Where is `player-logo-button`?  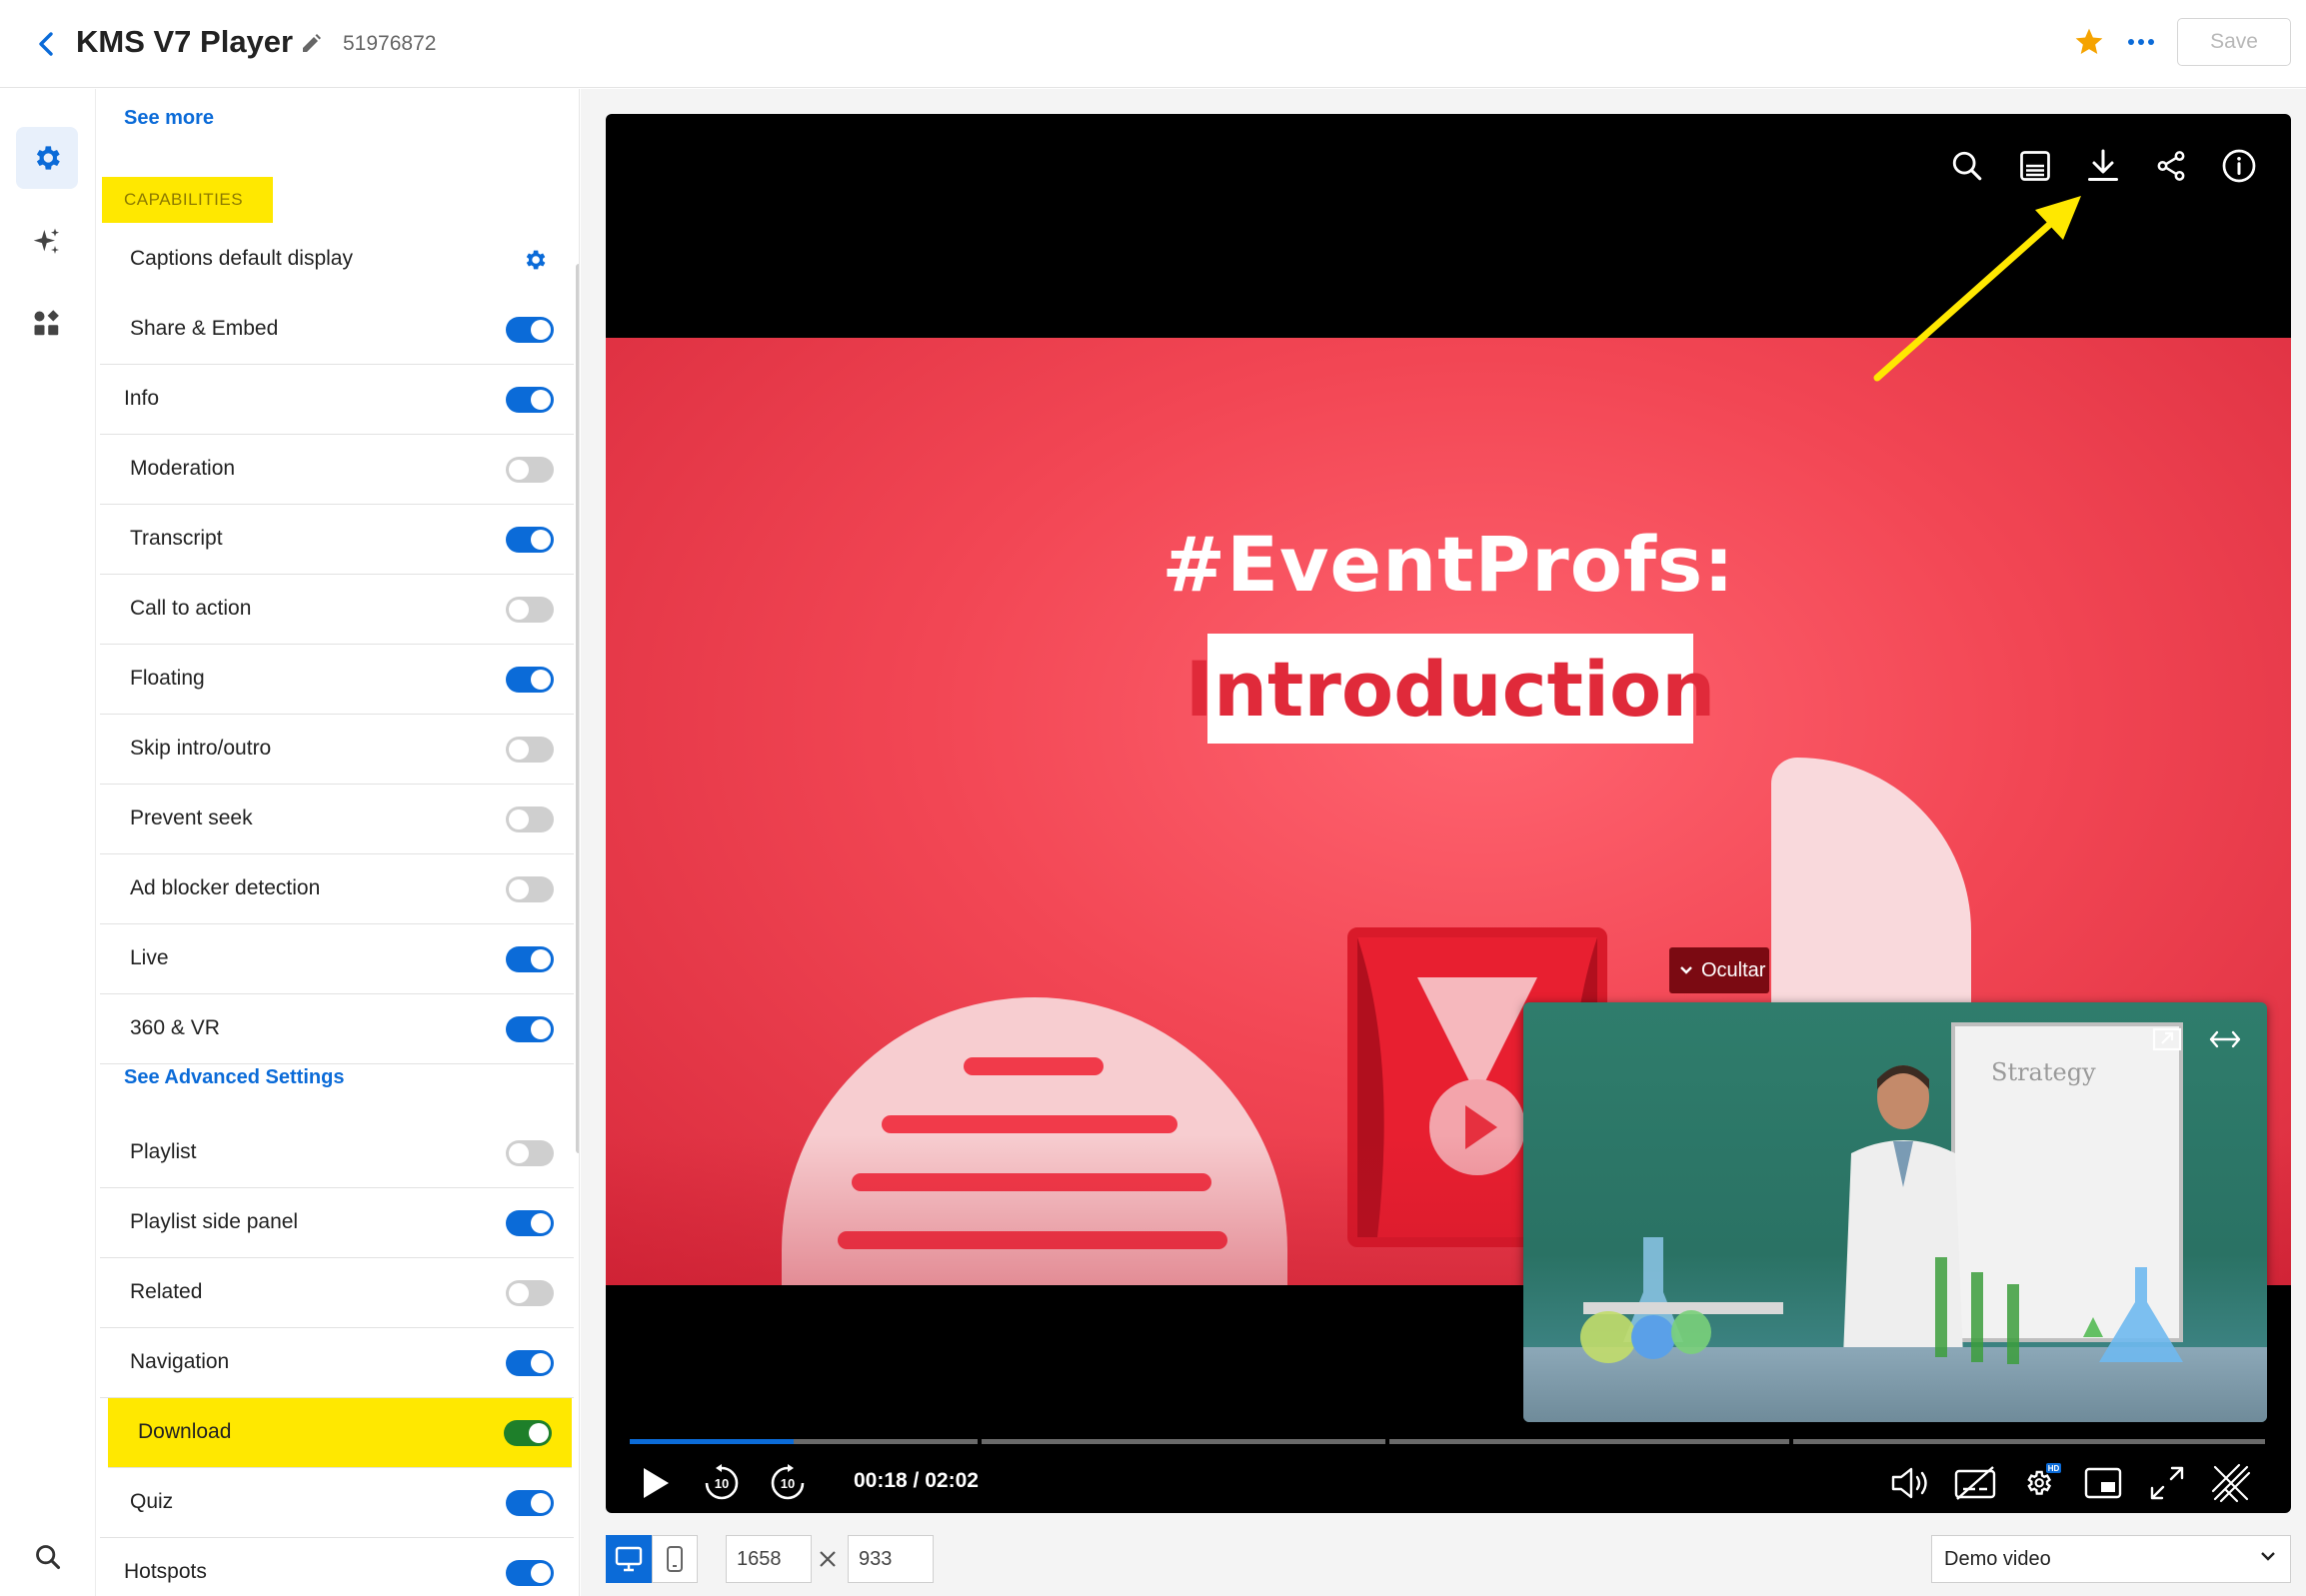
player-logo-button is located at coordinates (2231, 1483).